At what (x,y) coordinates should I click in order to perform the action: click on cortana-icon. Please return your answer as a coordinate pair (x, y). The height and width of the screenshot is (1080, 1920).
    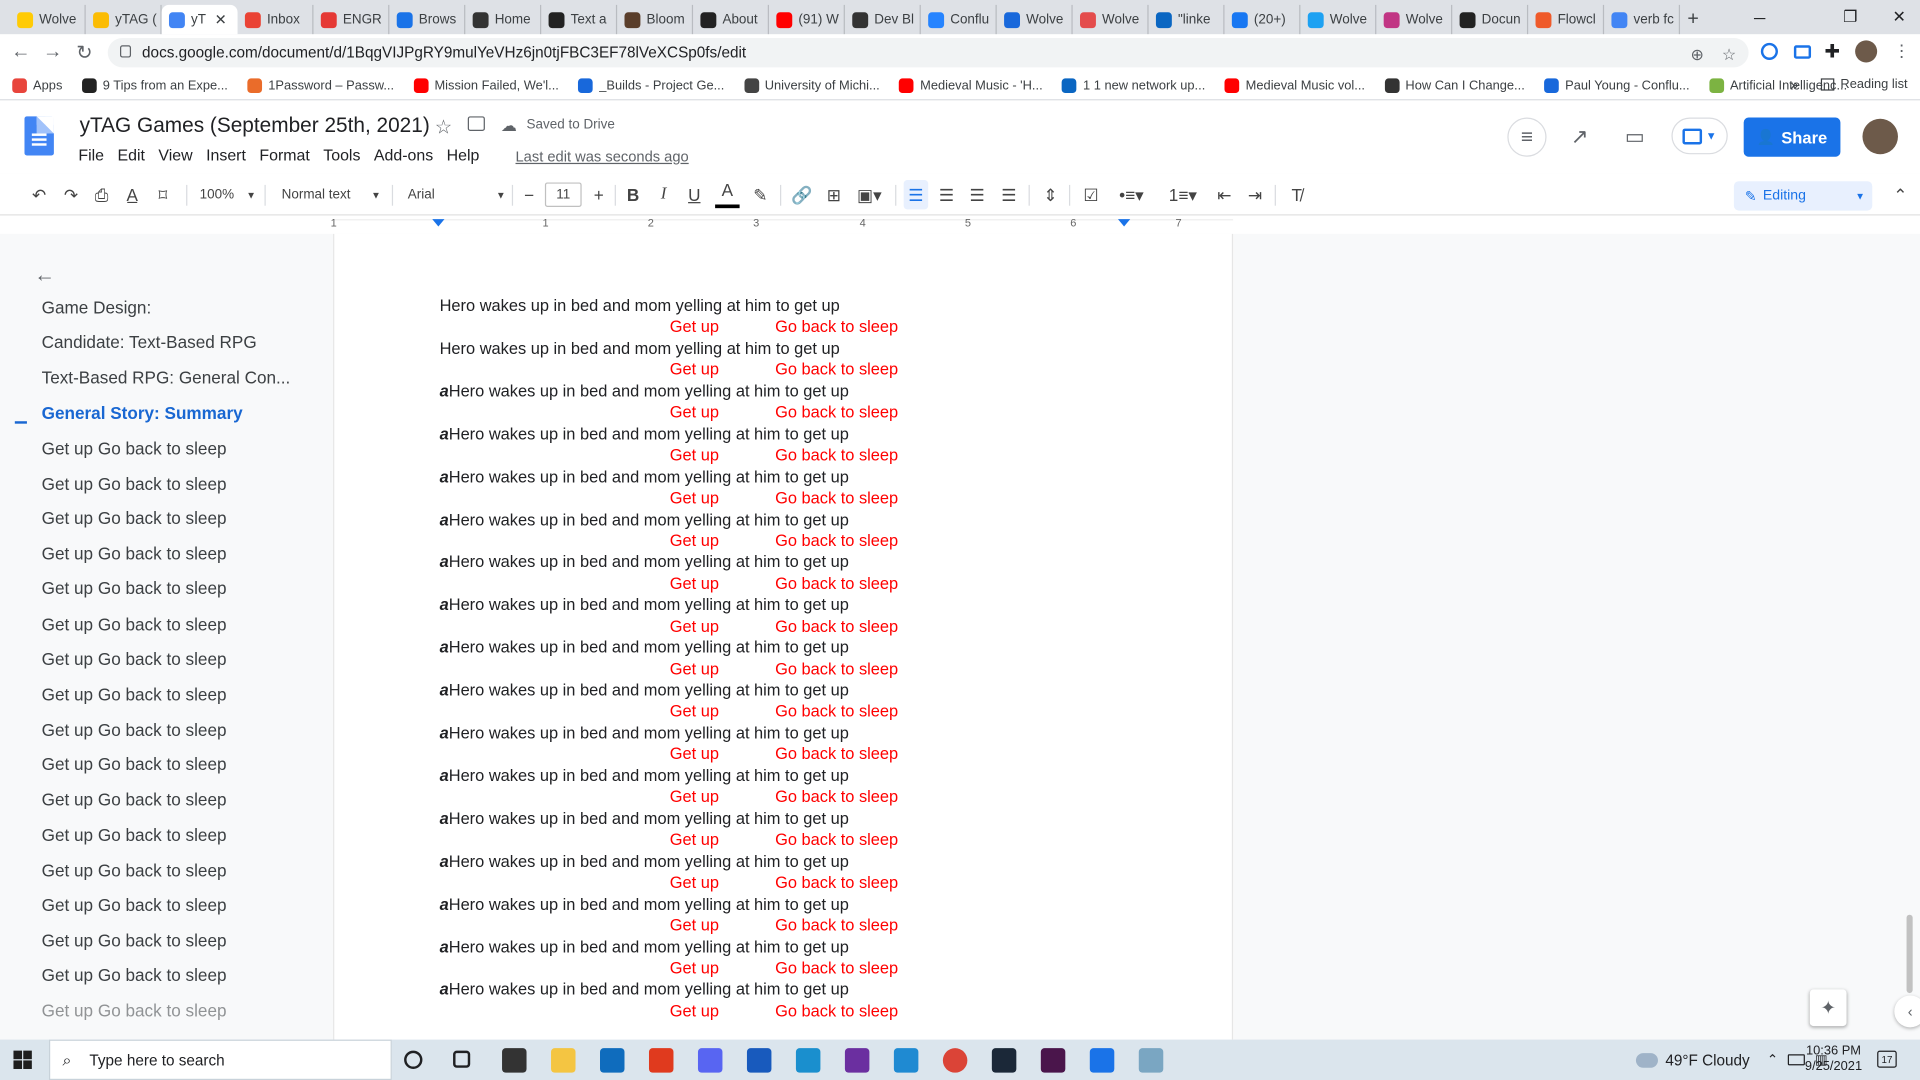
    Looking at the image, I should click on (413, 1059).